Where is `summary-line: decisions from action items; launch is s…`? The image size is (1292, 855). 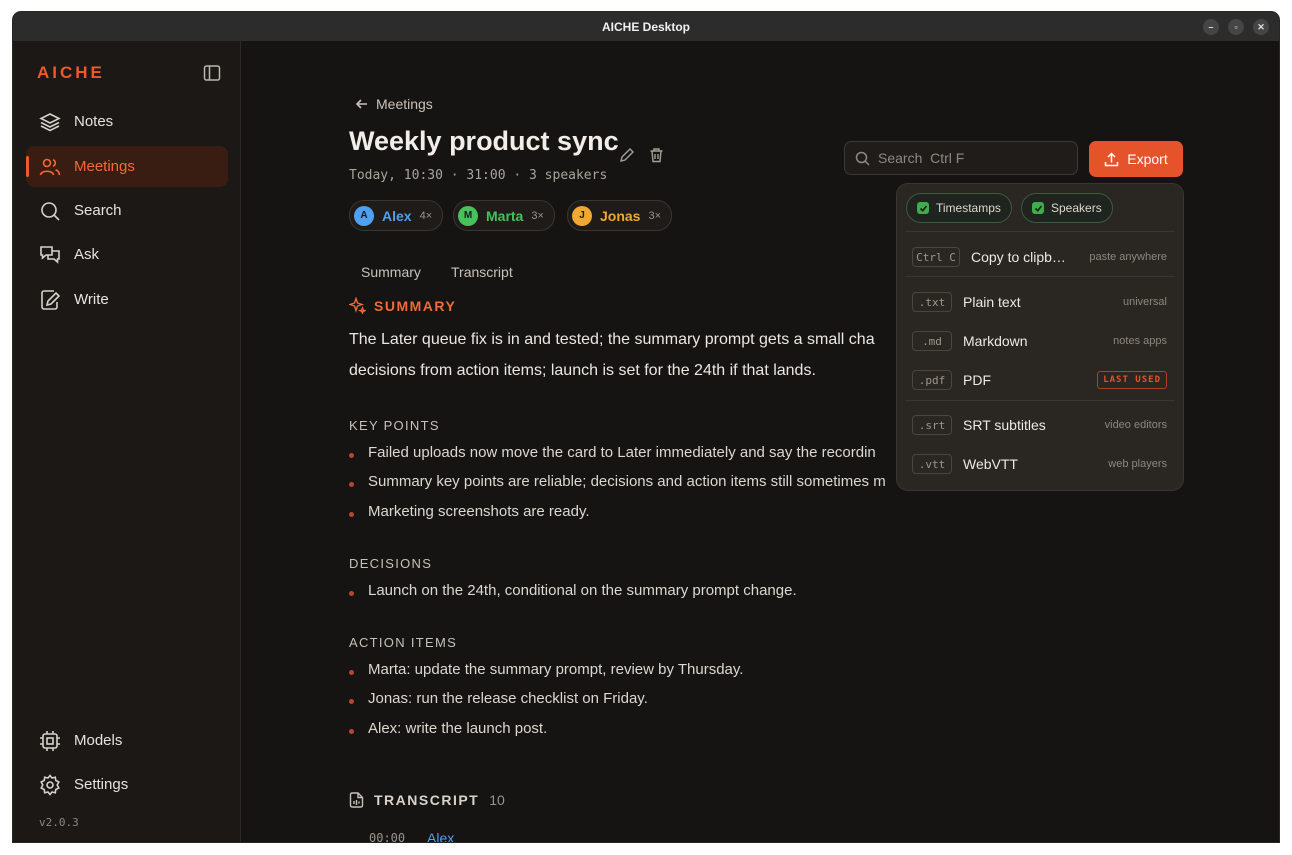
summary-line: decisions from action items; launch is s… is located at coordinates (582, 370).